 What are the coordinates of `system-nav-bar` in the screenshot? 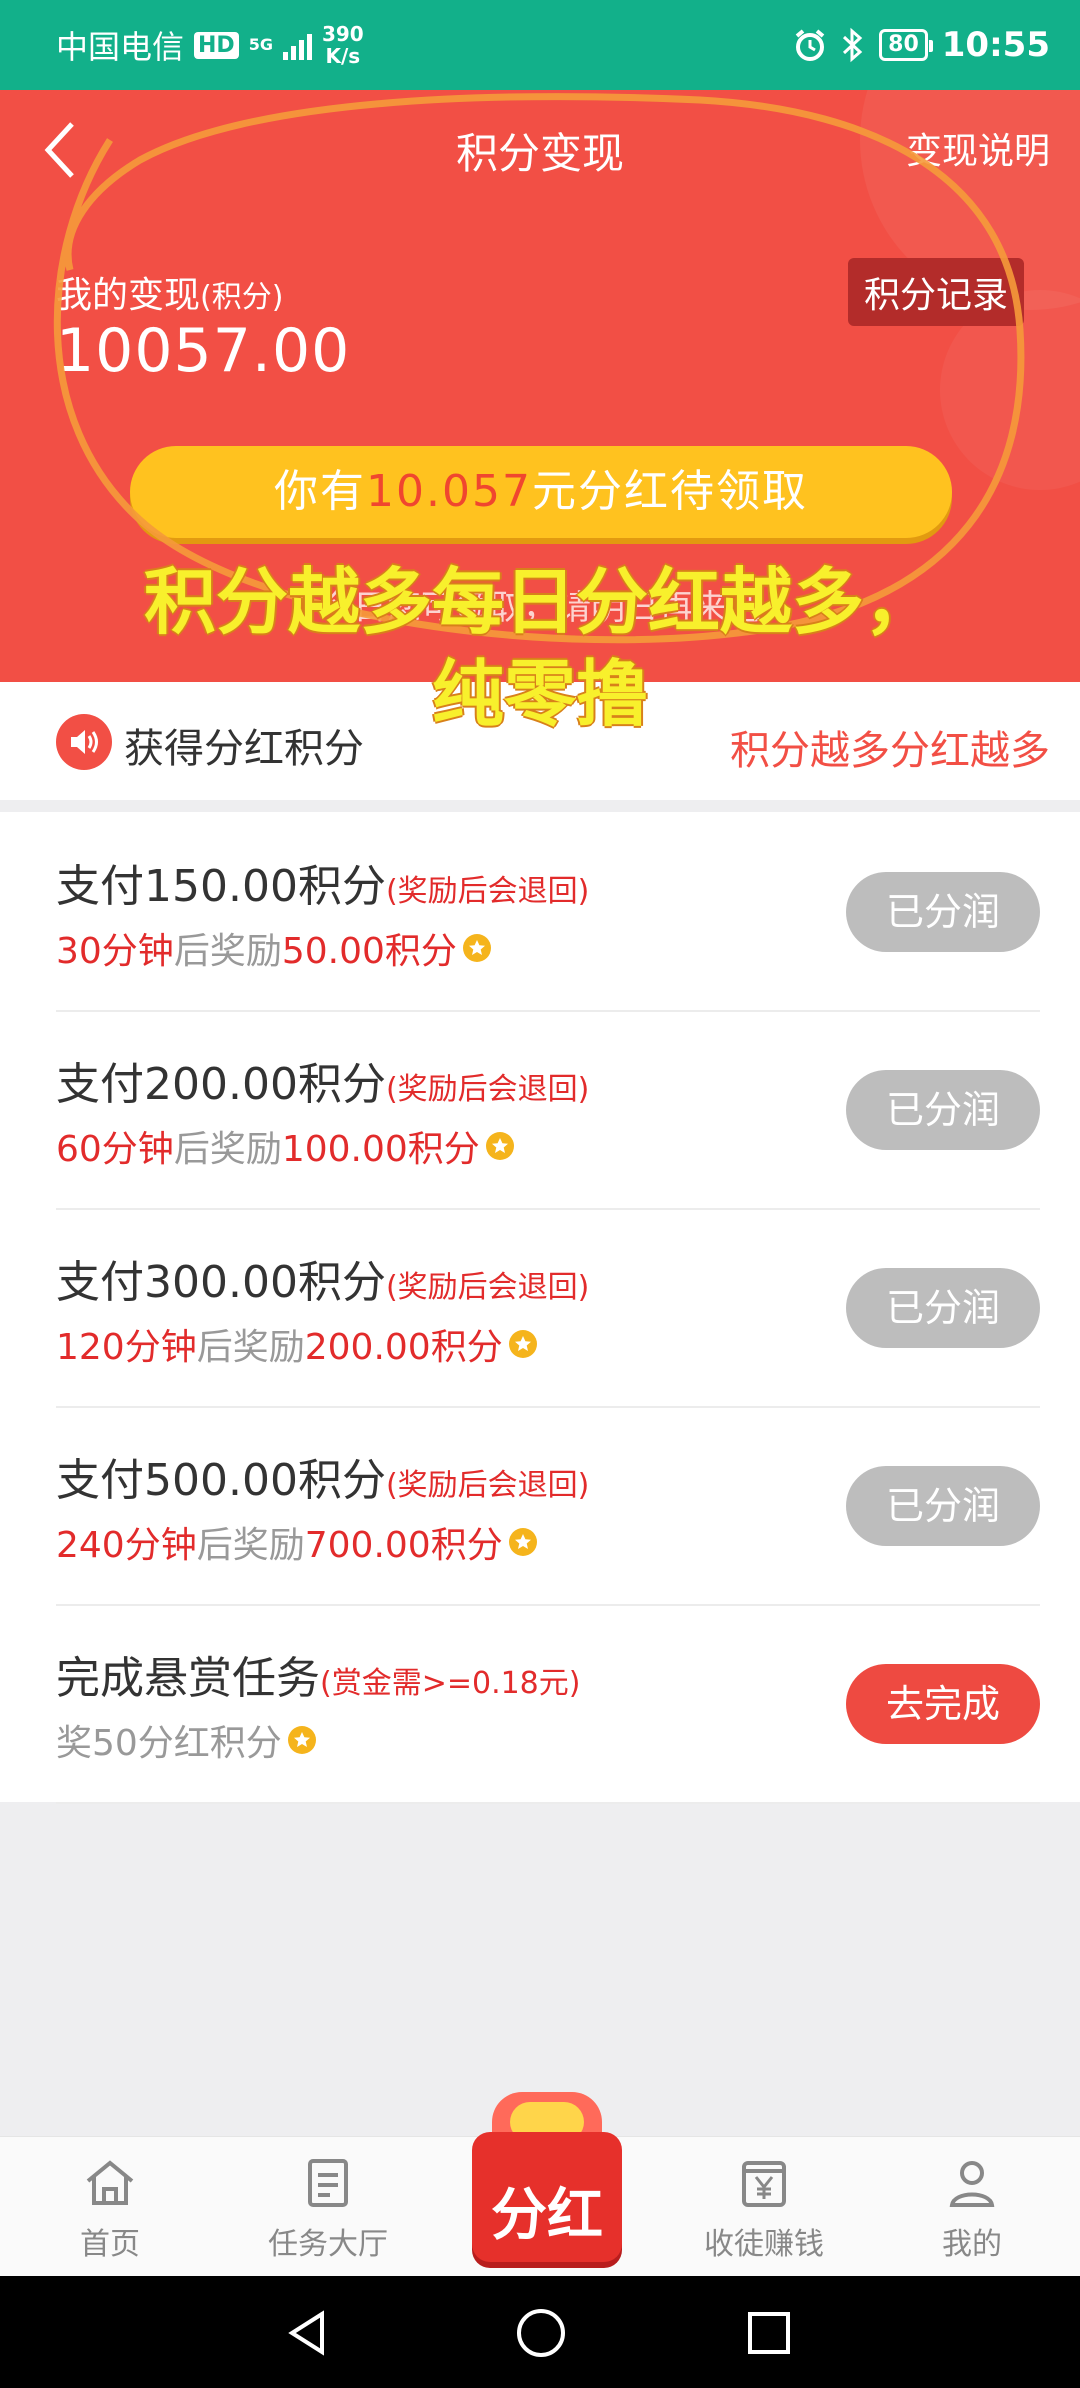 It's located at (540, 2332).